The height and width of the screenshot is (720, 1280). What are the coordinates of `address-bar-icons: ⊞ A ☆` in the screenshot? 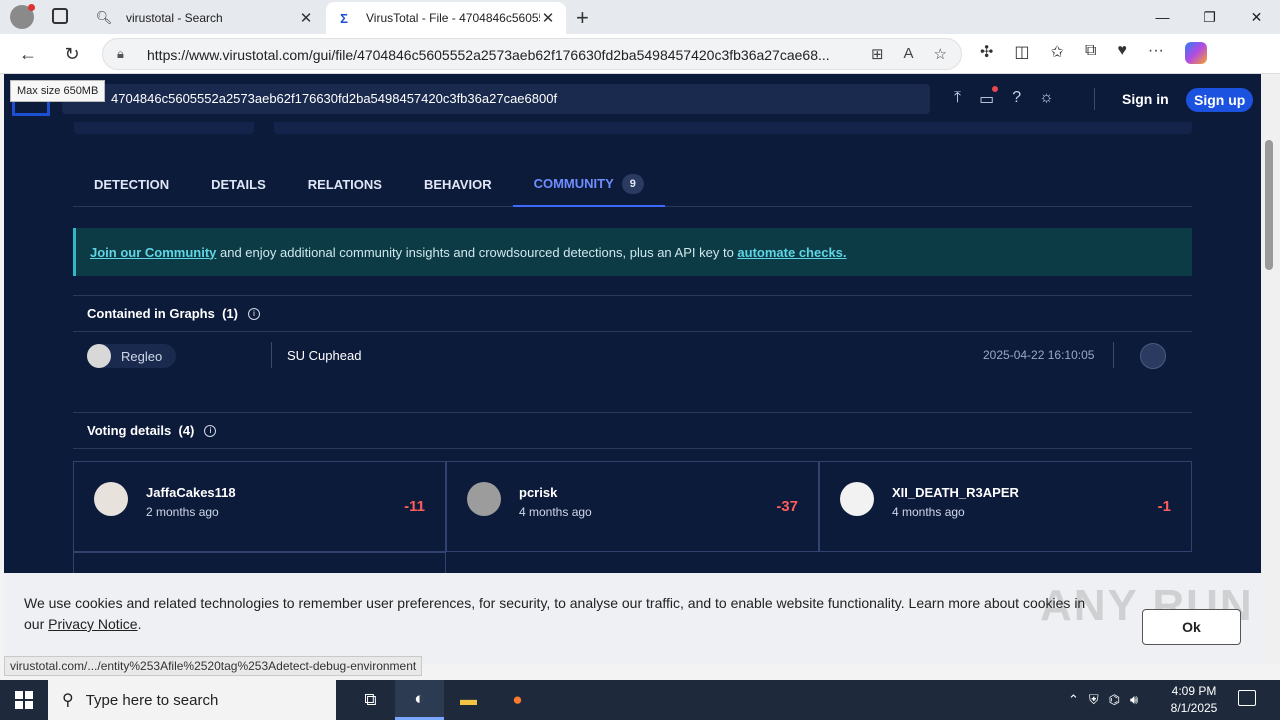 It's located at (909, 54).